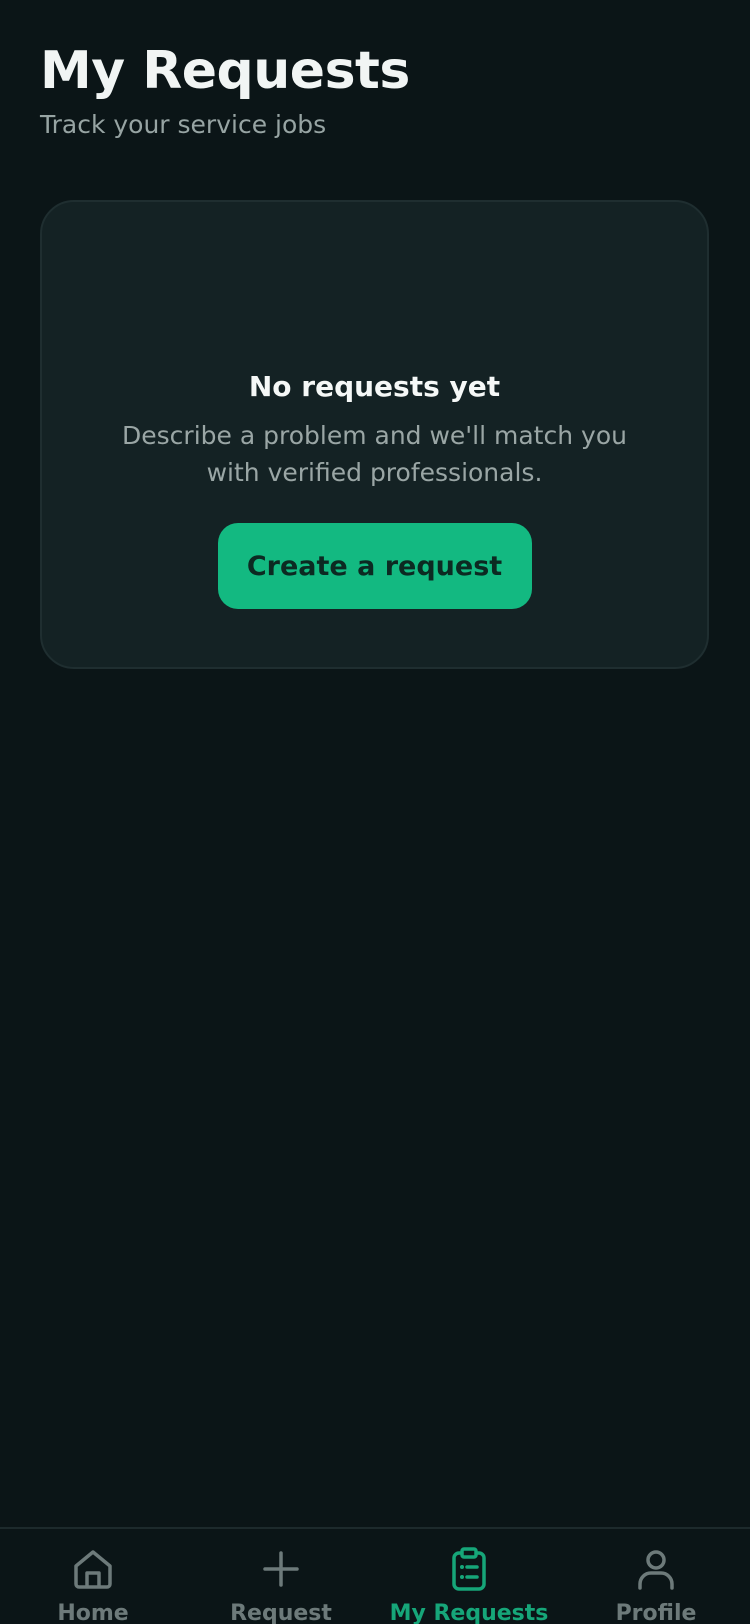  Describe the element at coordinates (656, 1612) in the screenshot. I see `nav-label-profile: Profile` at that location.